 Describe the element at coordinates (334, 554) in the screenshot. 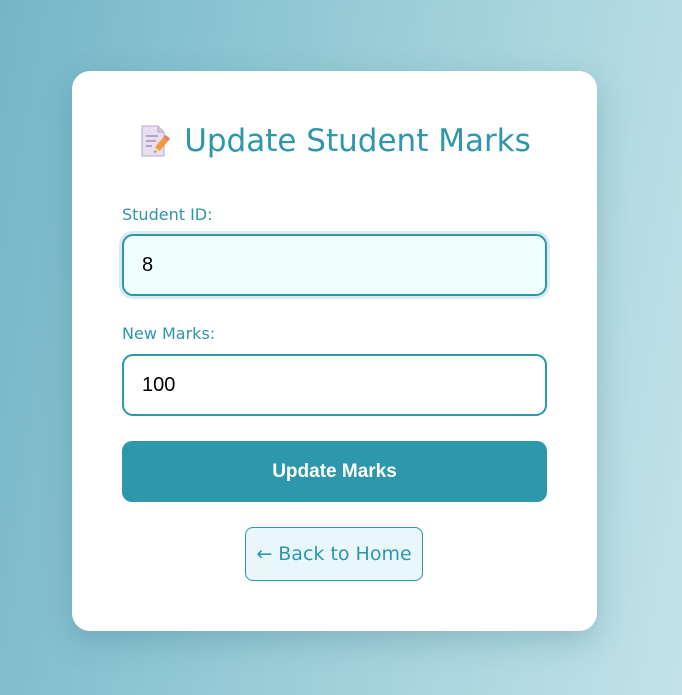

I see `back-to-home-button: ← Back to Home` at that location.